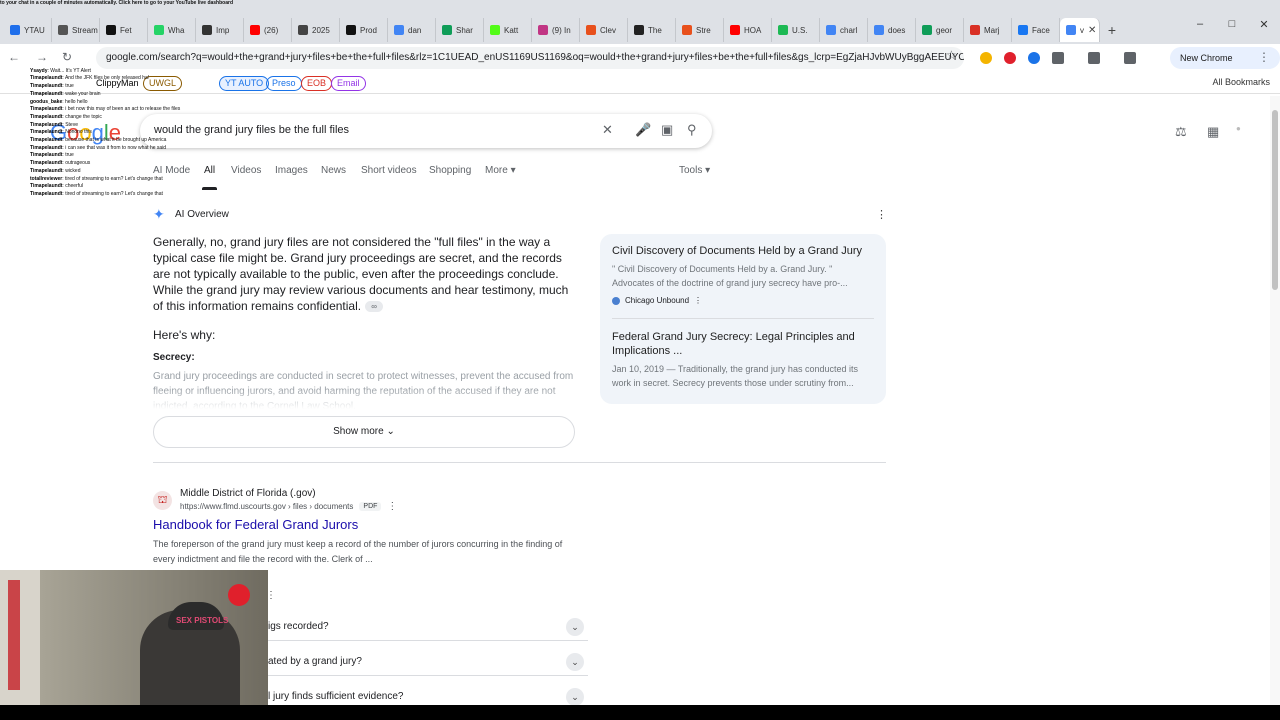 The image size is (1280, 720). I want to click on browser-tab: Katt, so click(508, 30).